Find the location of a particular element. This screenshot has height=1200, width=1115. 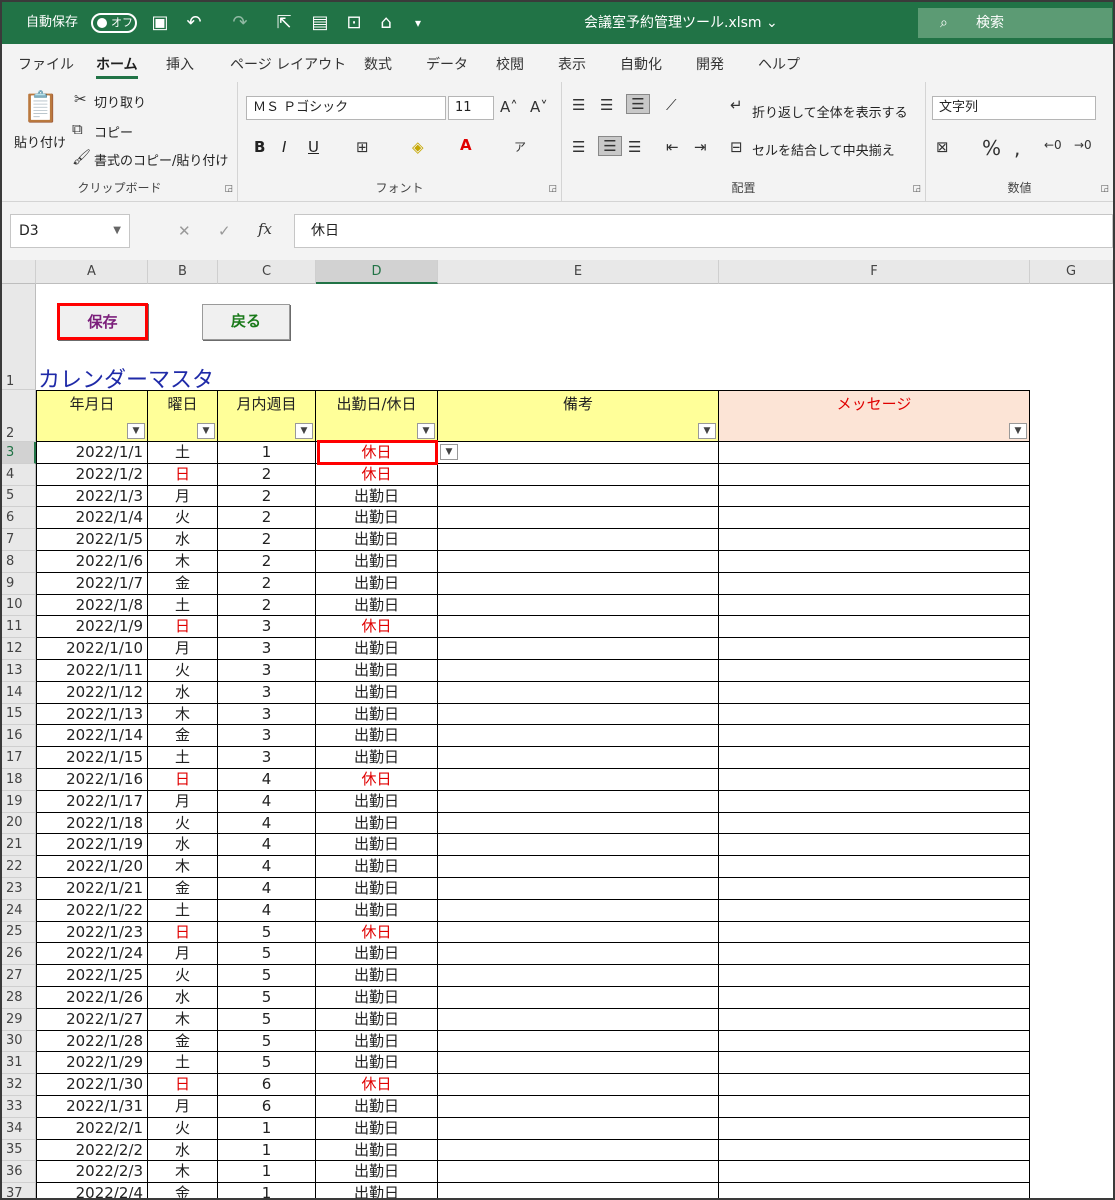

select-all-corner is located at coordinates (19, 272).